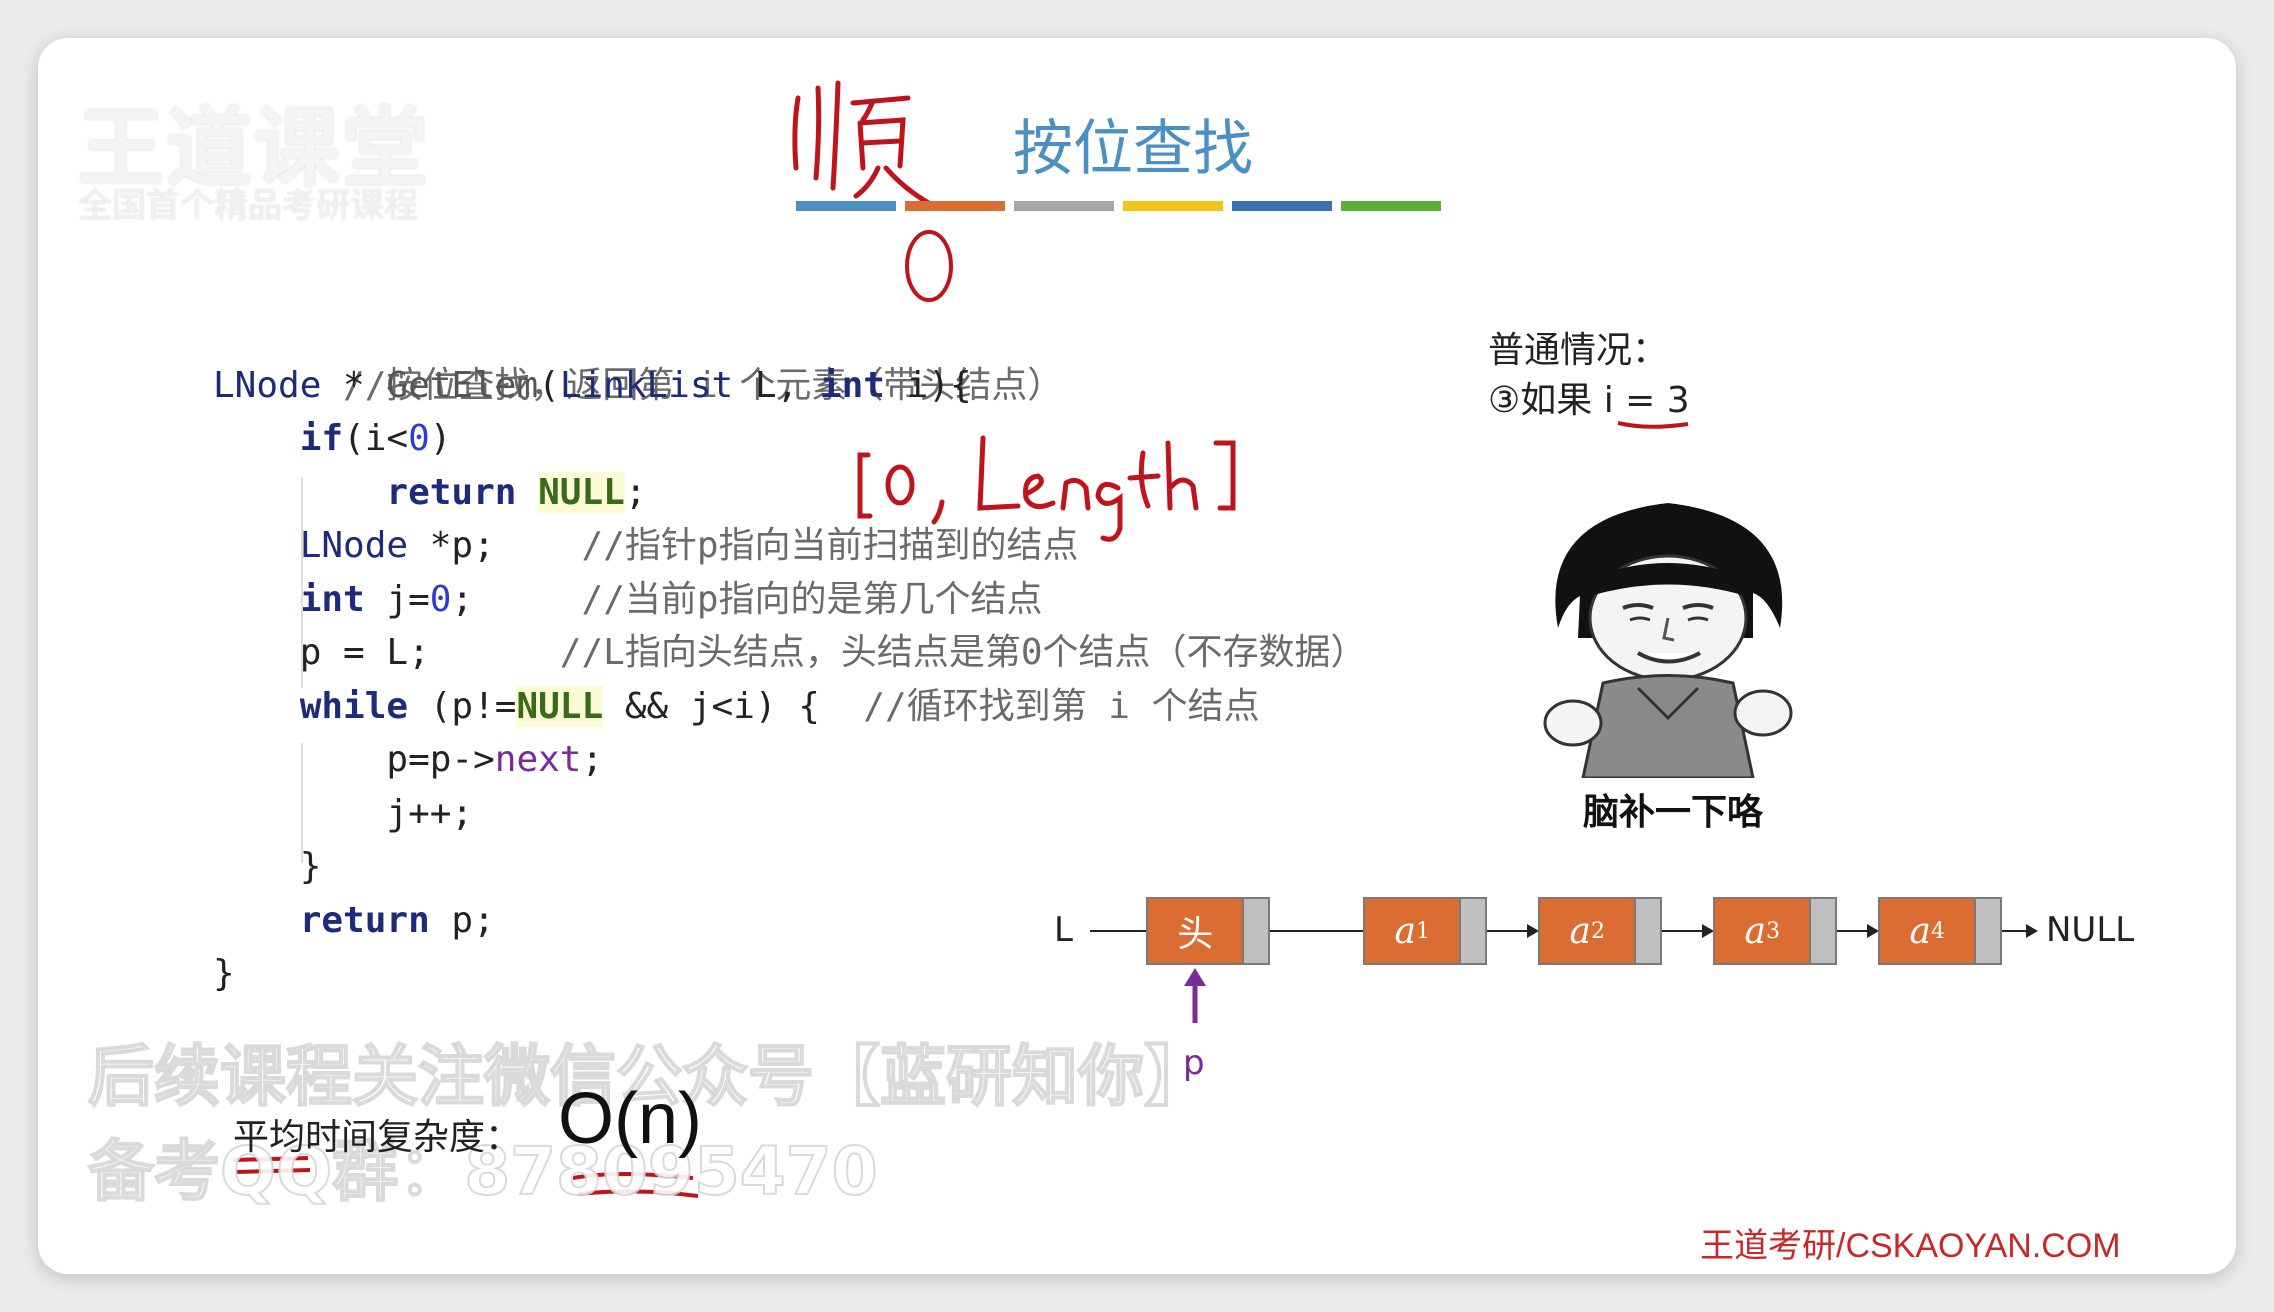 This screenshot has height=1312, width=2274. I want to click on meme-illustration, so click(1668, 648).